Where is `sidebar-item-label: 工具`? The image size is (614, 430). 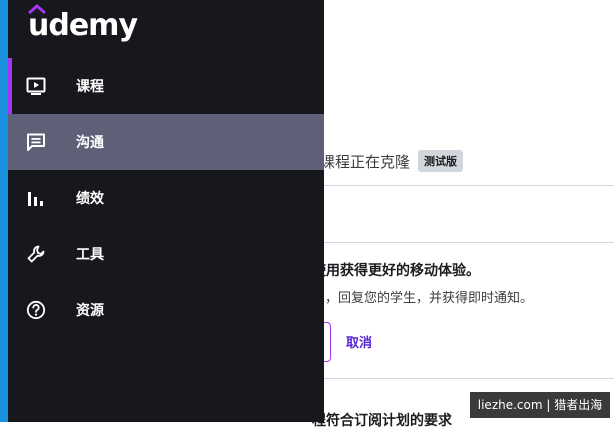
sidebar-item-label: 工具 is located at coordinates (90, 255).